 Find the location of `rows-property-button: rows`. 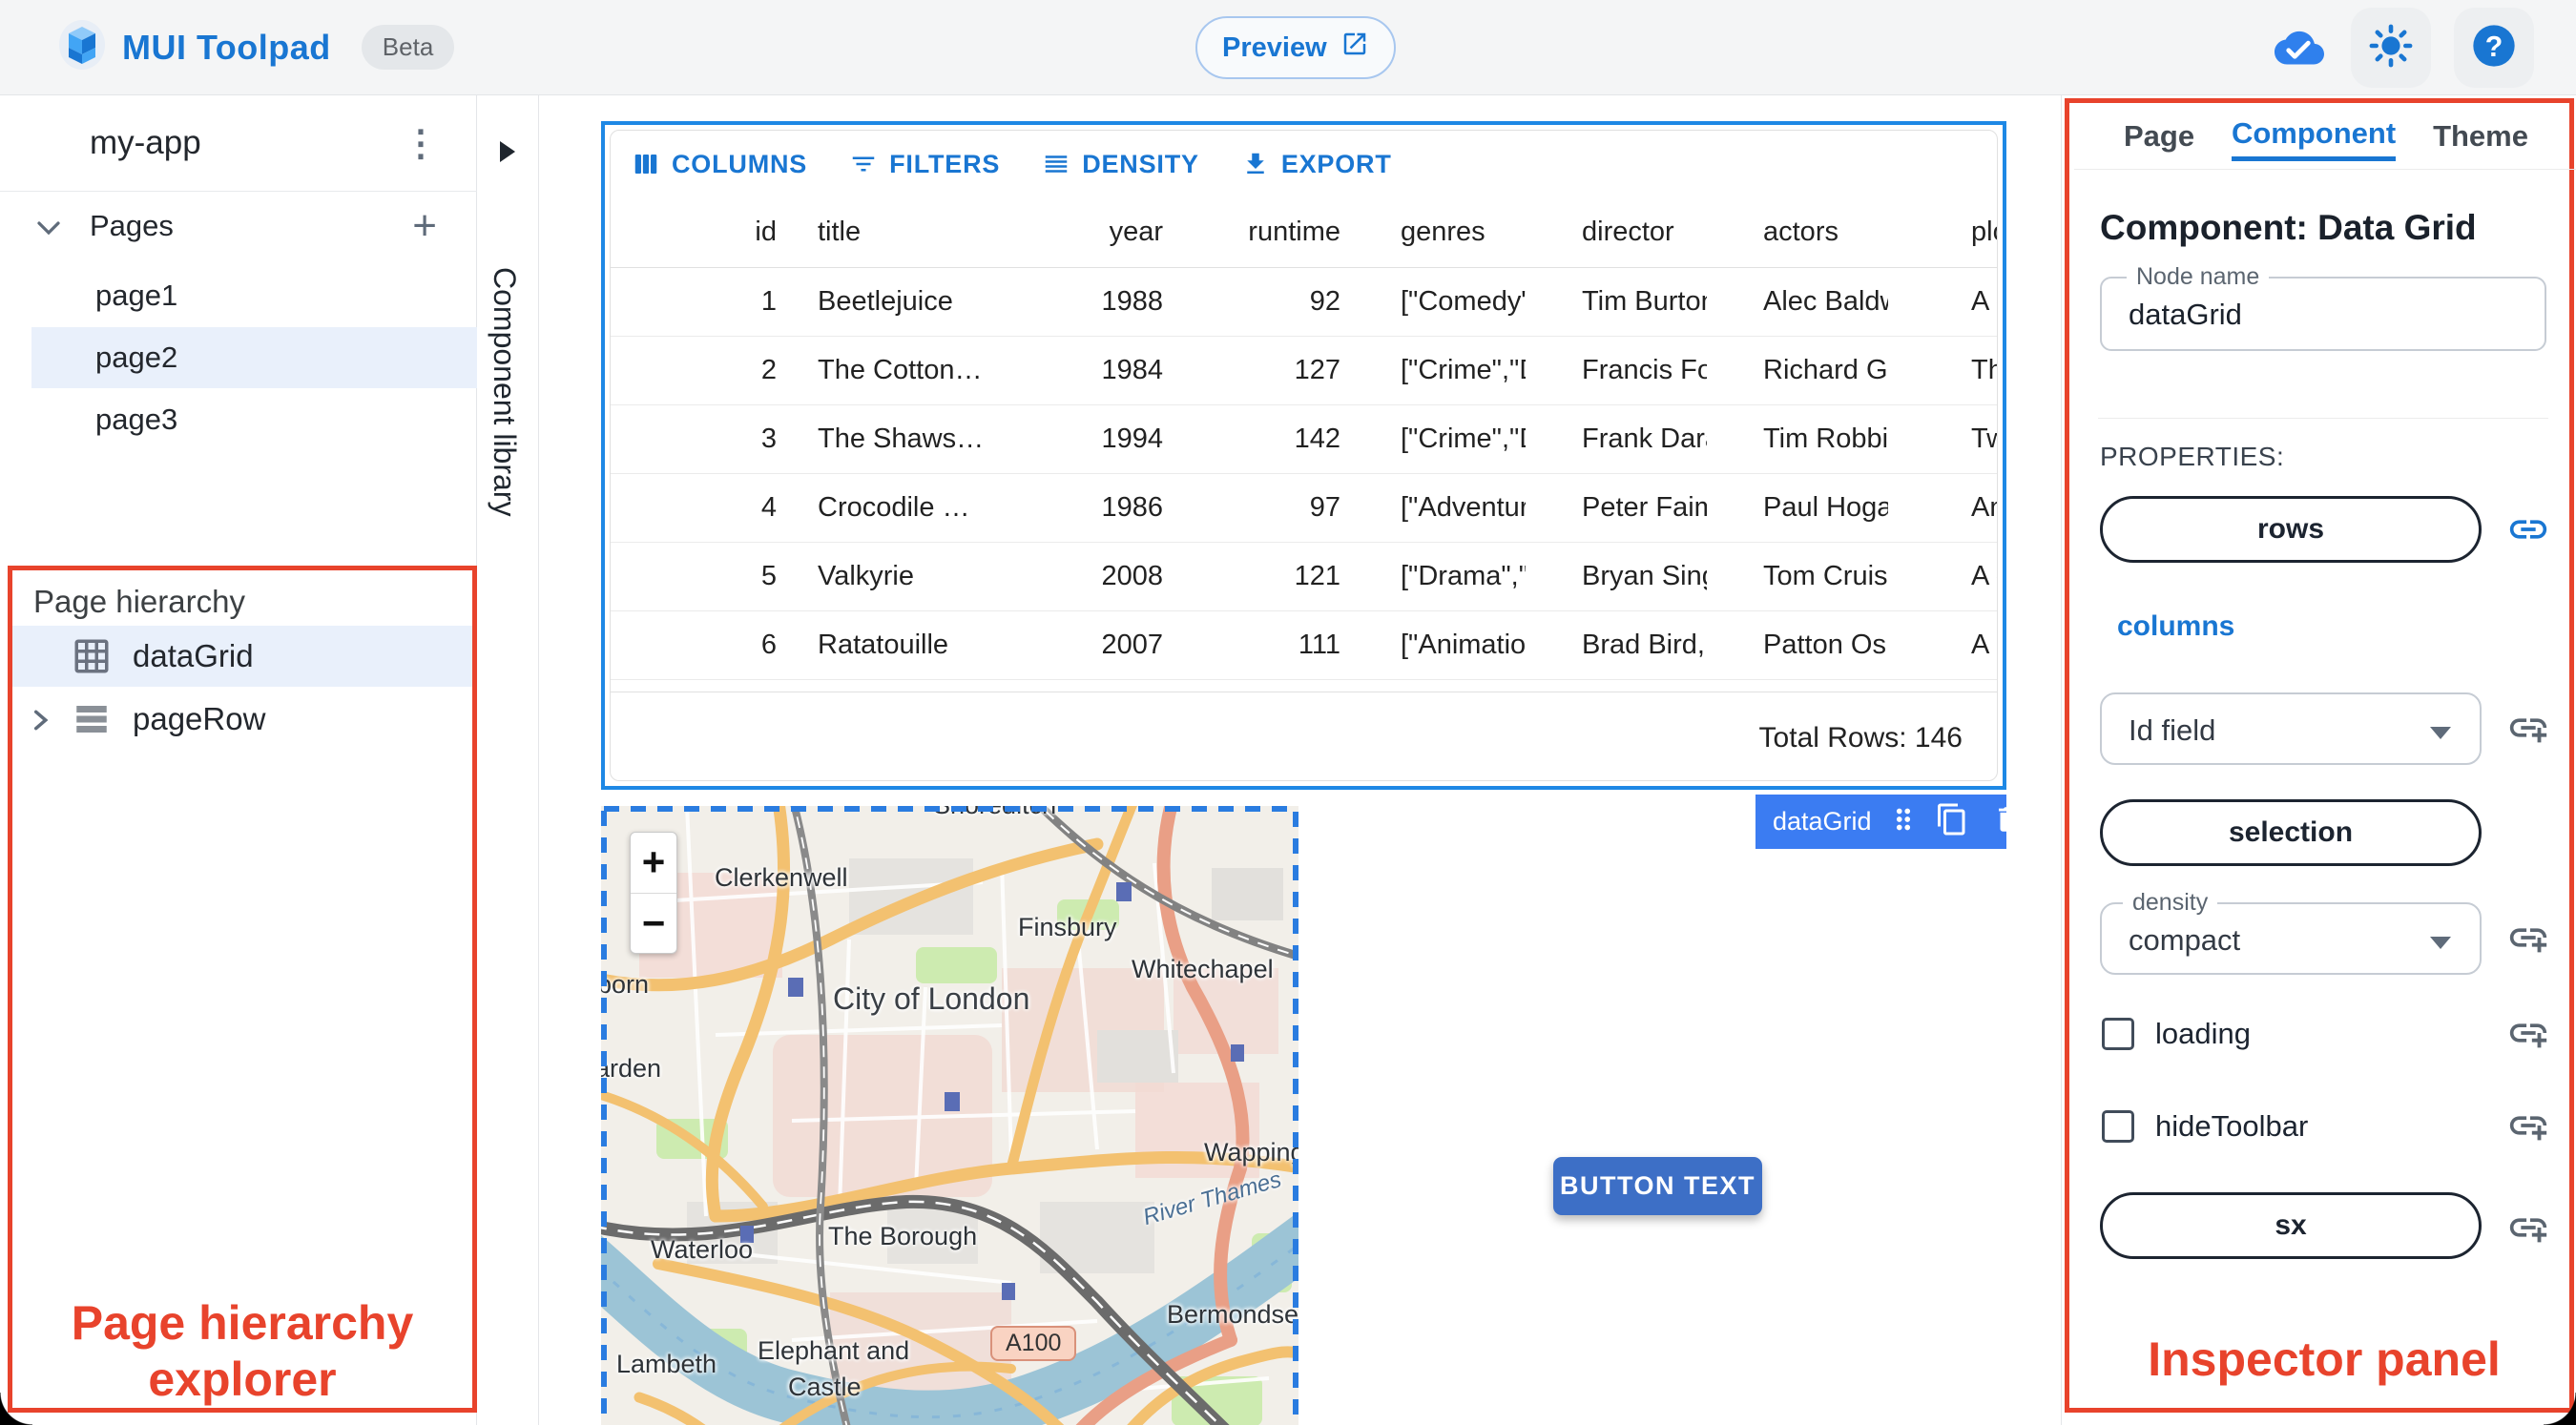

rows-property-button: rows is located at coordinates (2291, 529).